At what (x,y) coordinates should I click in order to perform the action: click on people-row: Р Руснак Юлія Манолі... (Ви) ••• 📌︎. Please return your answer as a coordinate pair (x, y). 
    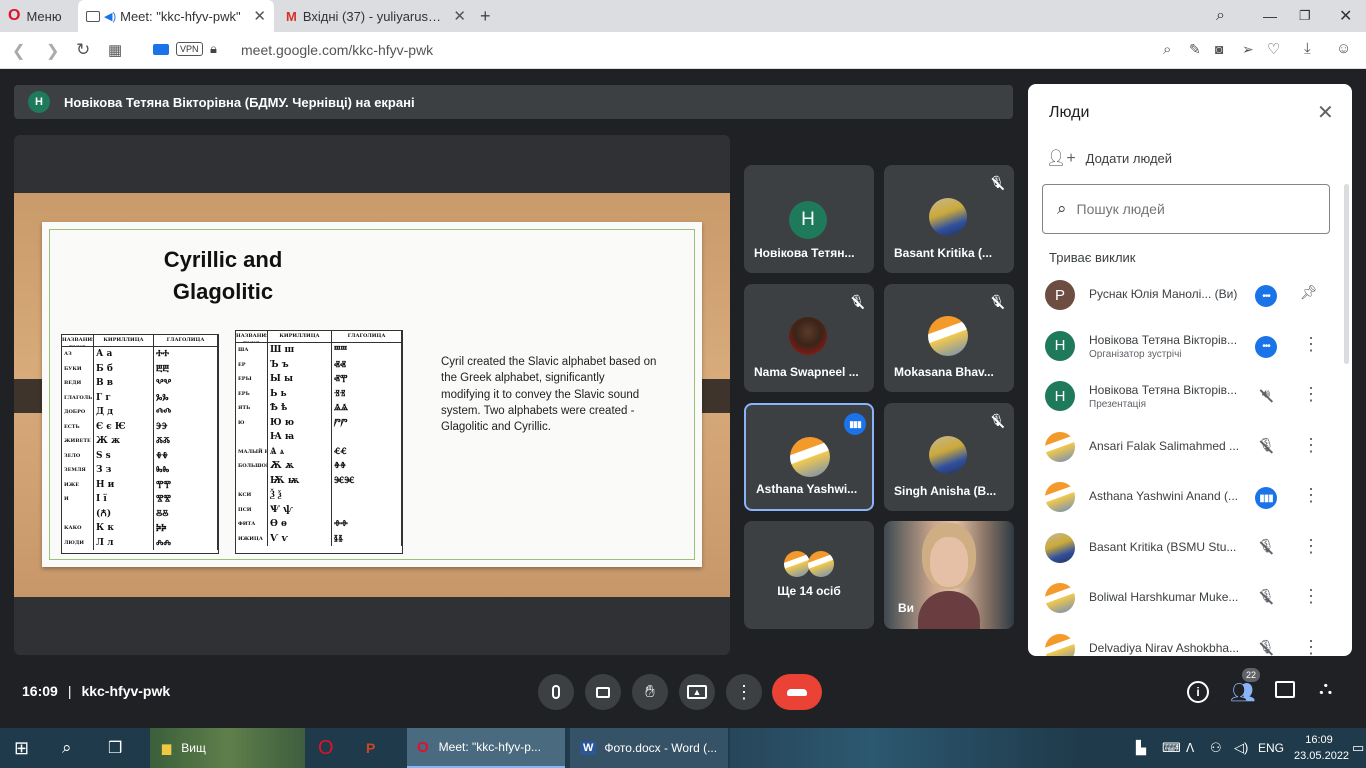
    Looking at the image, I should click on (1190, 295).